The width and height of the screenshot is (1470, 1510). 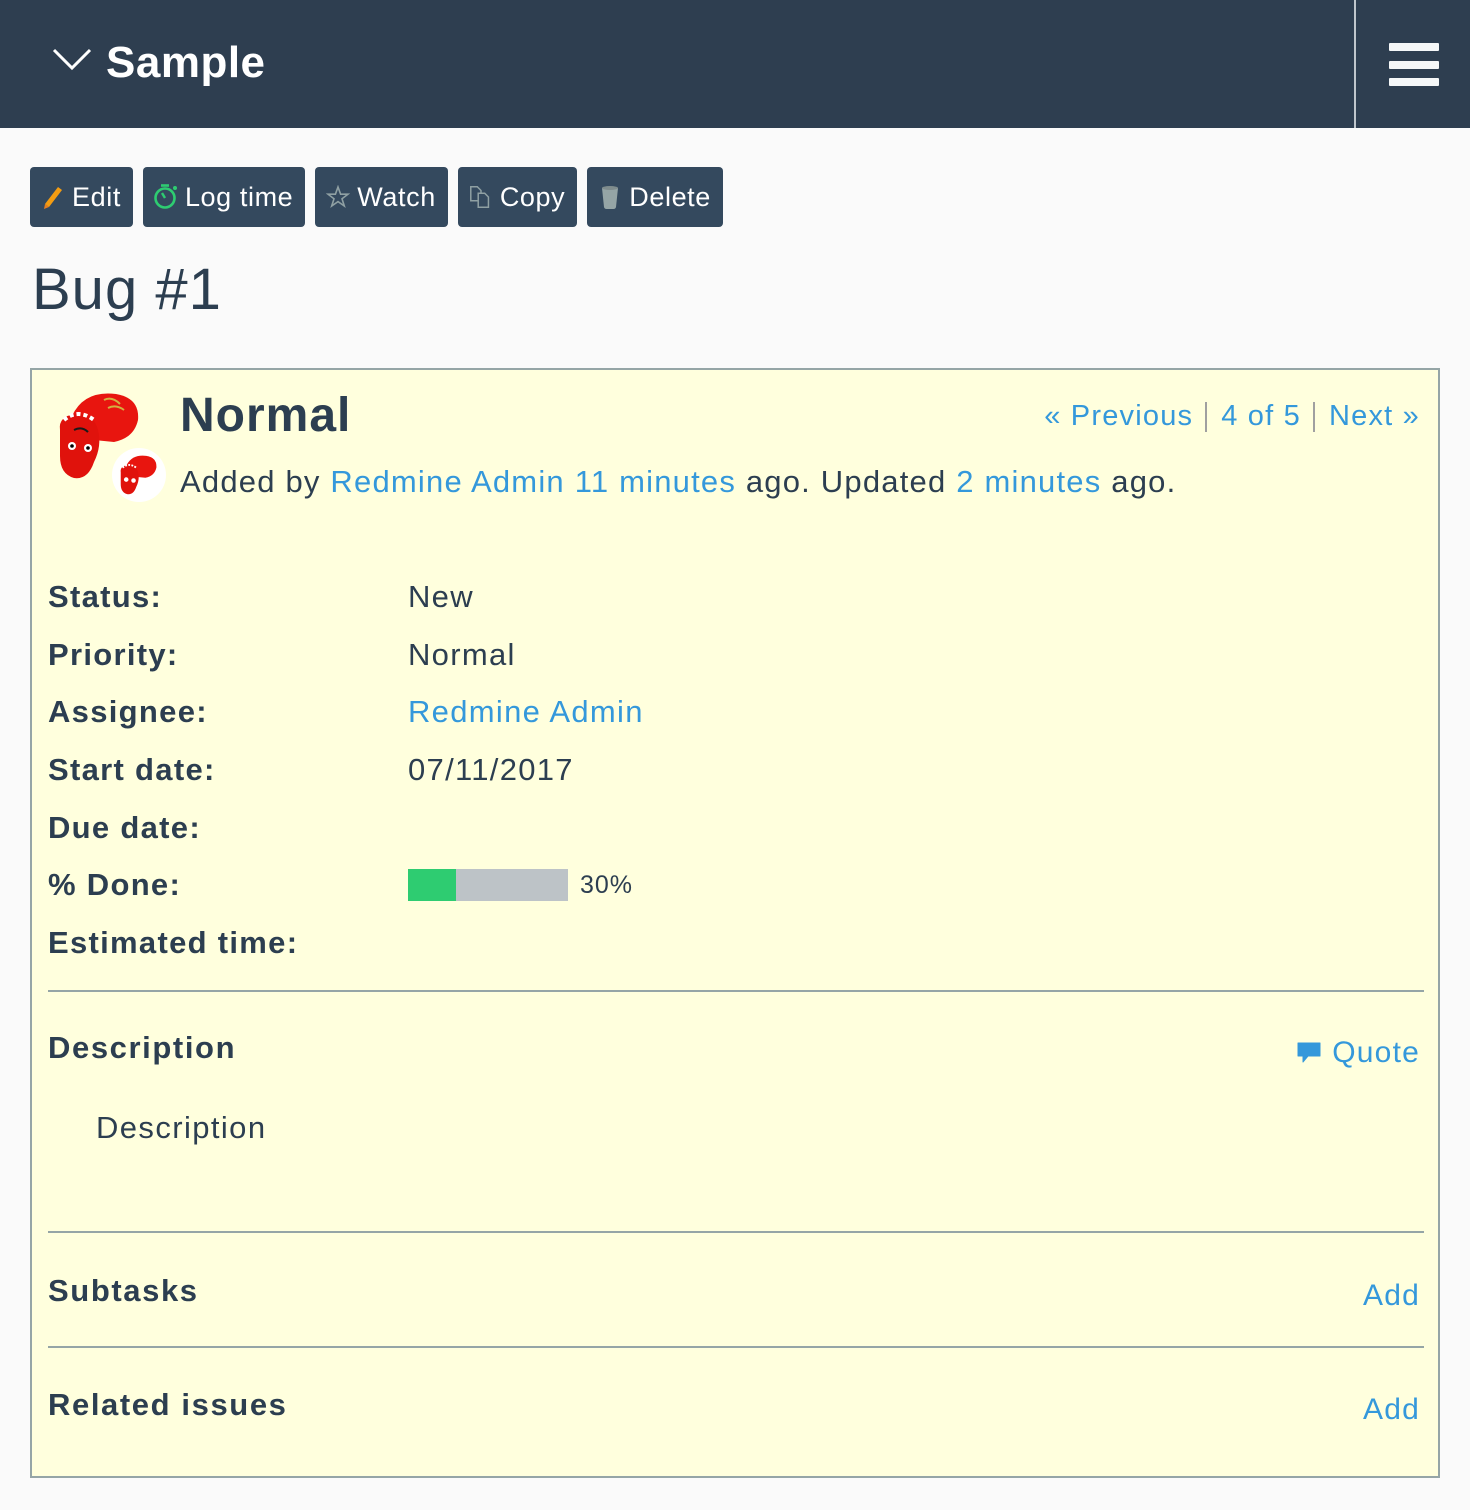 What do you see at coordinates (53, 197) in the screenshot?
I see `pencil-icon` at bounding box center [53, 197].